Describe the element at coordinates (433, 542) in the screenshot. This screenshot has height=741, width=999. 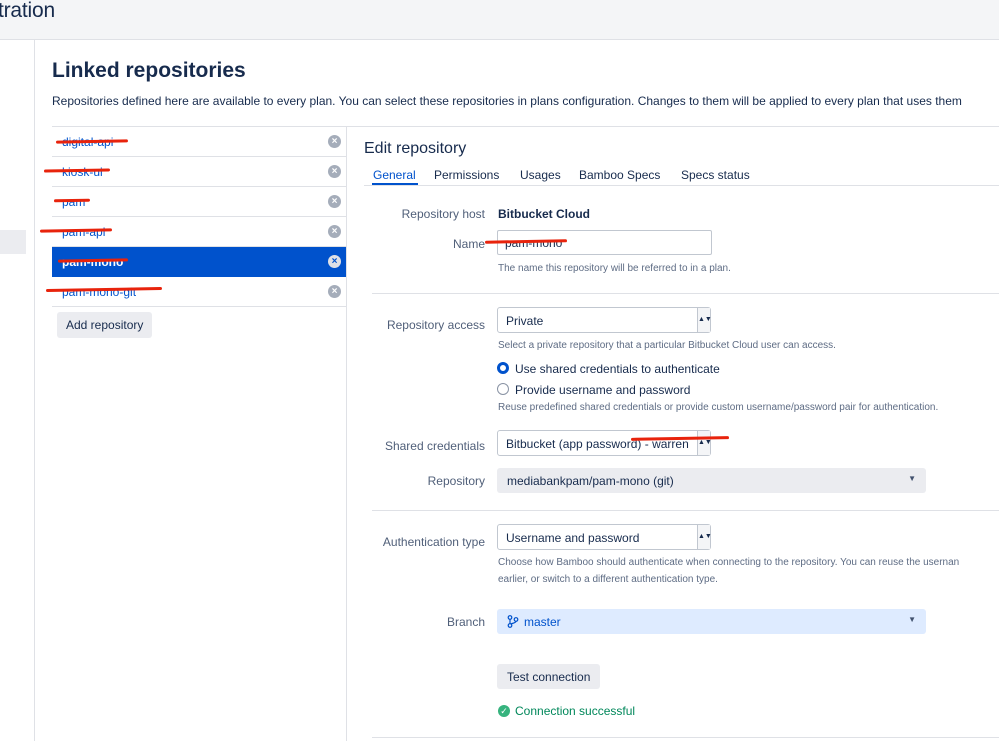
I see `authentication-type-label: Authentication type` at that location.